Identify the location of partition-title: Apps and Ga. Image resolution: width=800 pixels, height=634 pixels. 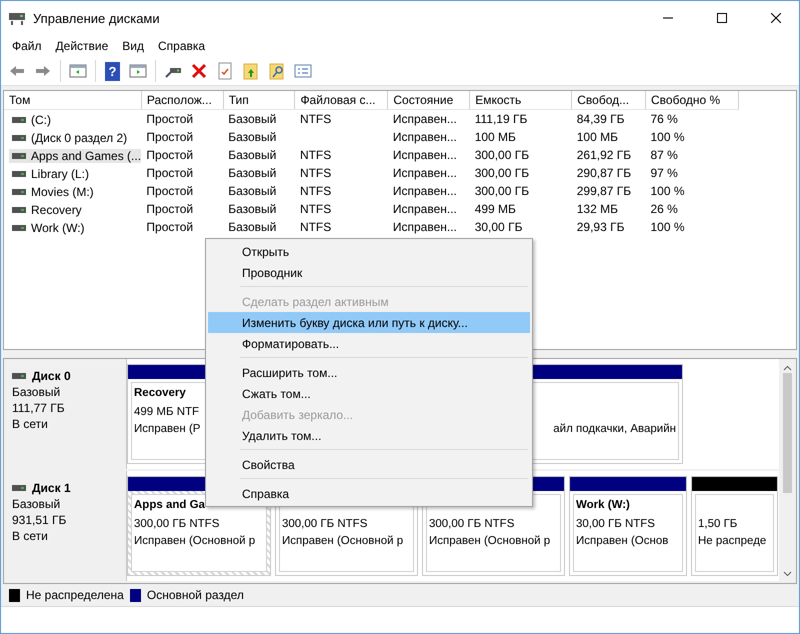
(169, 506).